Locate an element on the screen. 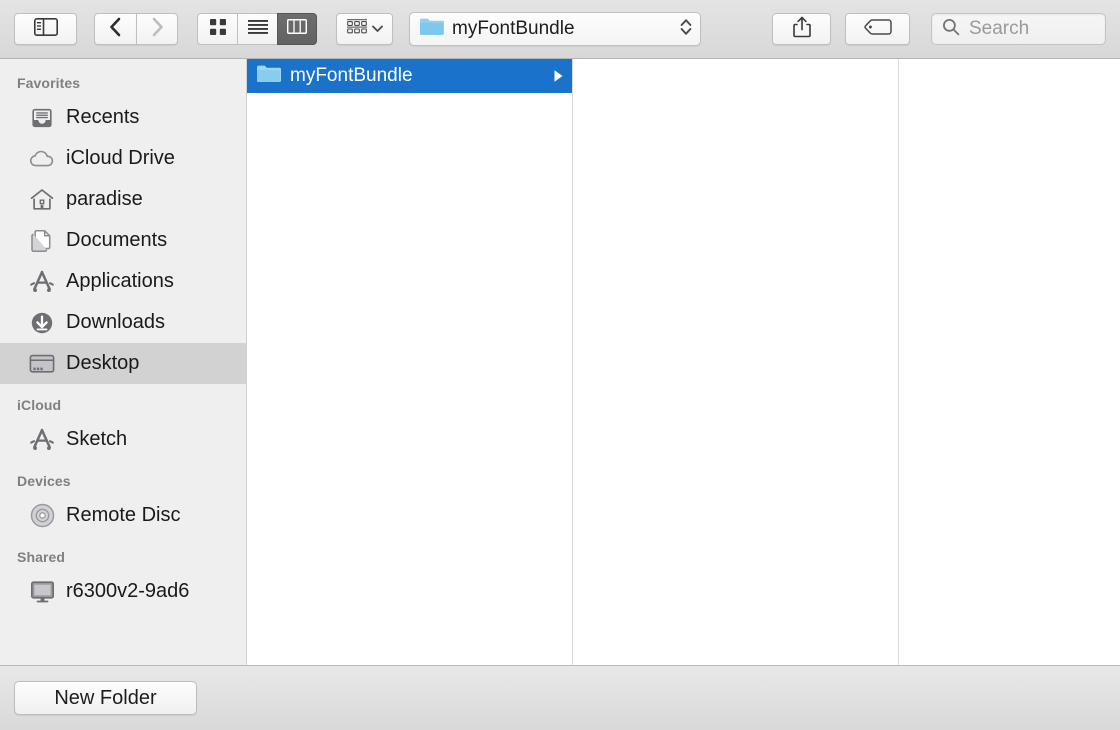 Image resolution: width=1120 pixels, height=730 pixels. search-field: Search is located at coordinates (1018, 29).